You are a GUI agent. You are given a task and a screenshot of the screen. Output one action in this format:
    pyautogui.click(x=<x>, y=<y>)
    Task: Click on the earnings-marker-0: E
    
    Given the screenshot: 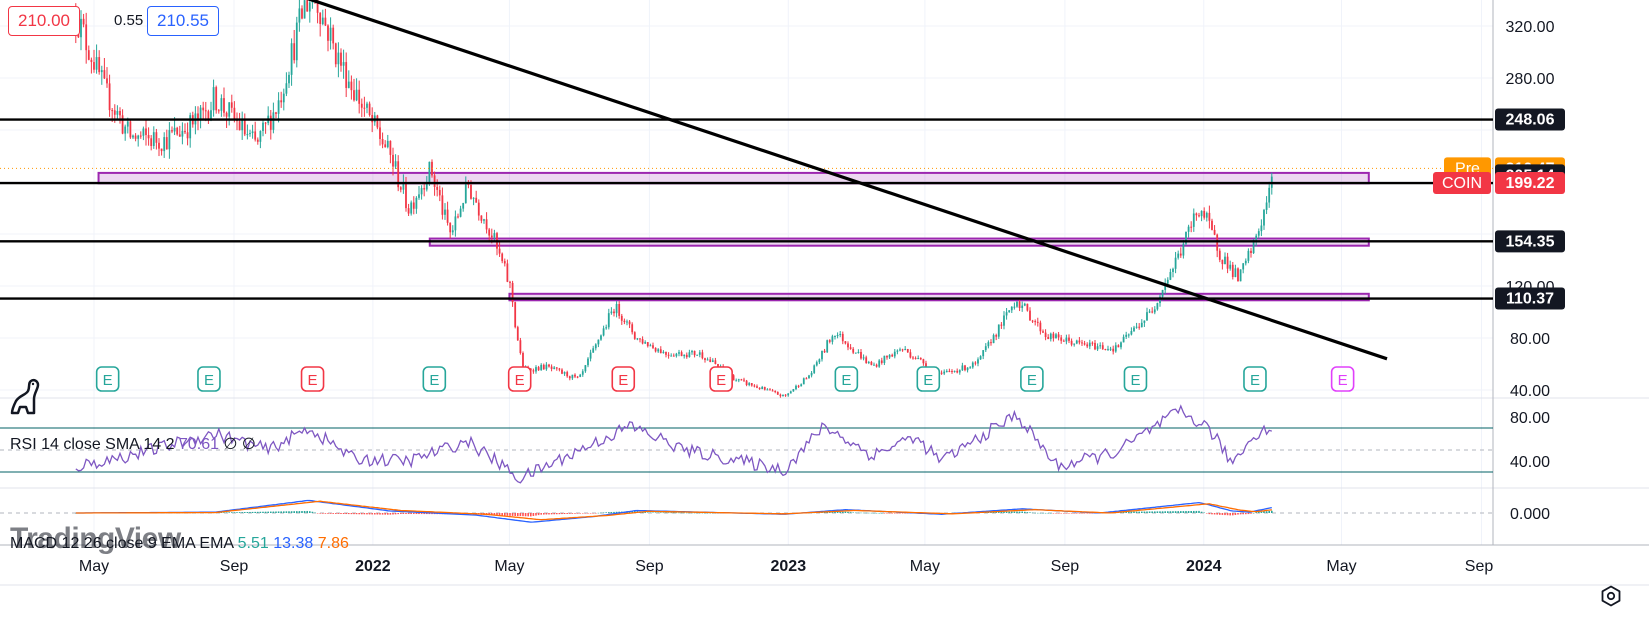 What is the action you would take?
    pyautogui.click(x=107, y=379)
    